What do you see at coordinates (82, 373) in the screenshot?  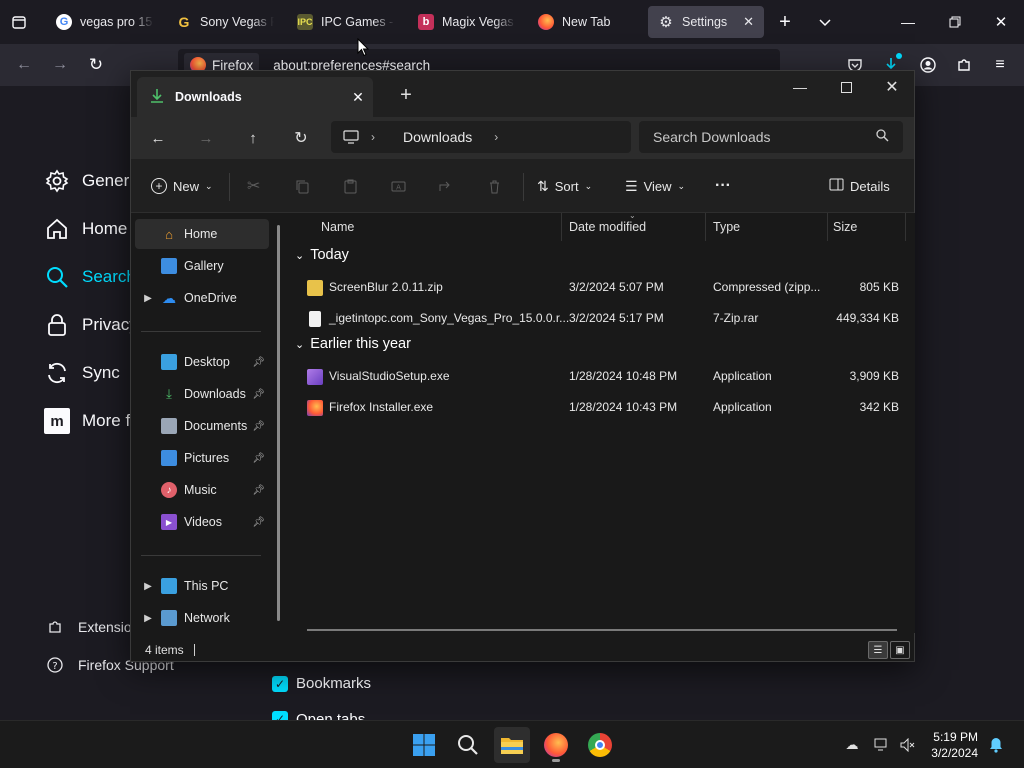 I see `settings-nav-sync: Sync` at bounding box center [82, 373].